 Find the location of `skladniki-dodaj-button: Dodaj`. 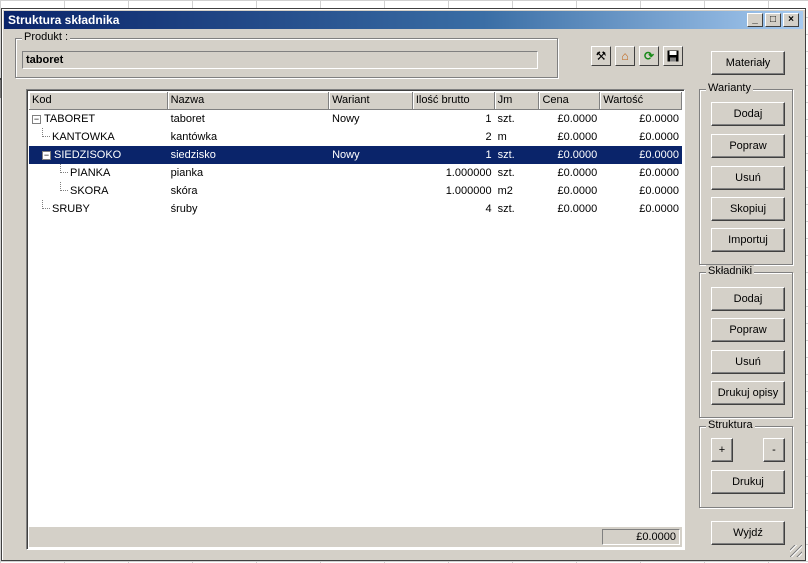

skladniki-dodaj-button: Dodaj is located at coordinates (748, 299).